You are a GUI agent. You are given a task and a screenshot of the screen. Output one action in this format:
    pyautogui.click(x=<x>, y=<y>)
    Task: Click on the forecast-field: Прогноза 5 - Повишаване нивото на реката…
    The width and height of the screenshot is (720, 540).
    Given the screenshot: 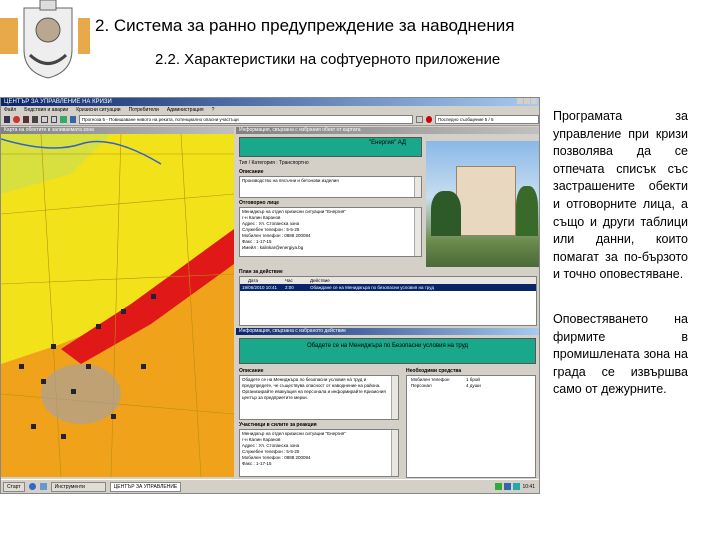 What is the action you would take?
    pyautogui.click(x=246, y=119)
    